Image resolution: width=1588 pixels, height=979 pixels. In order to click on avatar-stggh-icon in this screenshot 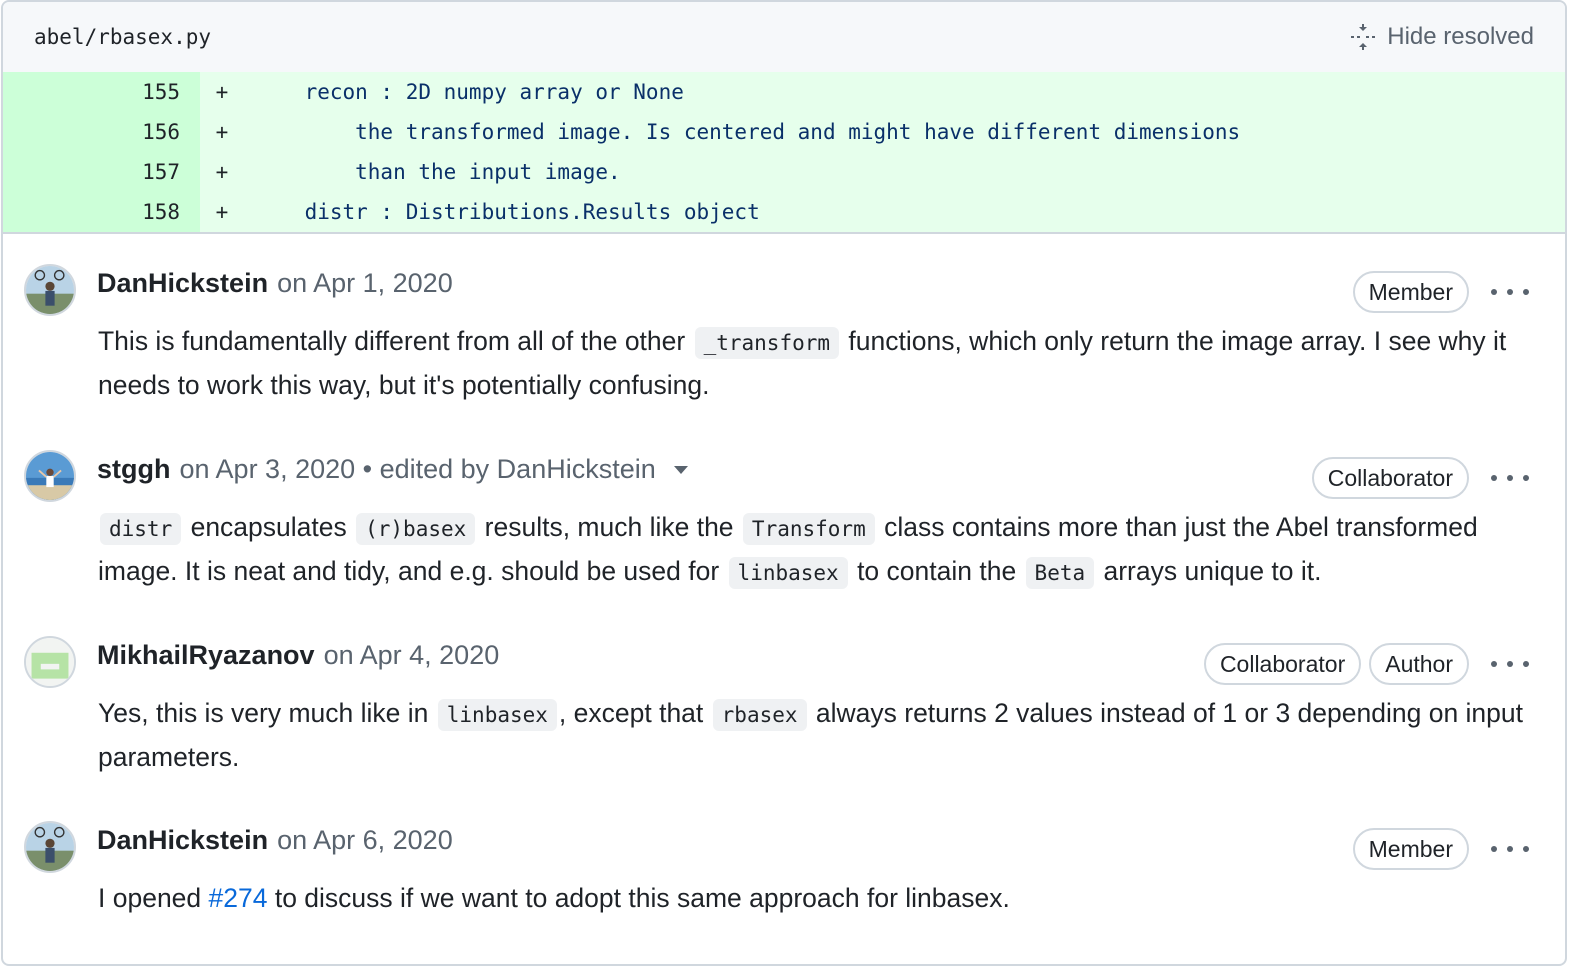, I will do `click(50, 476)`.